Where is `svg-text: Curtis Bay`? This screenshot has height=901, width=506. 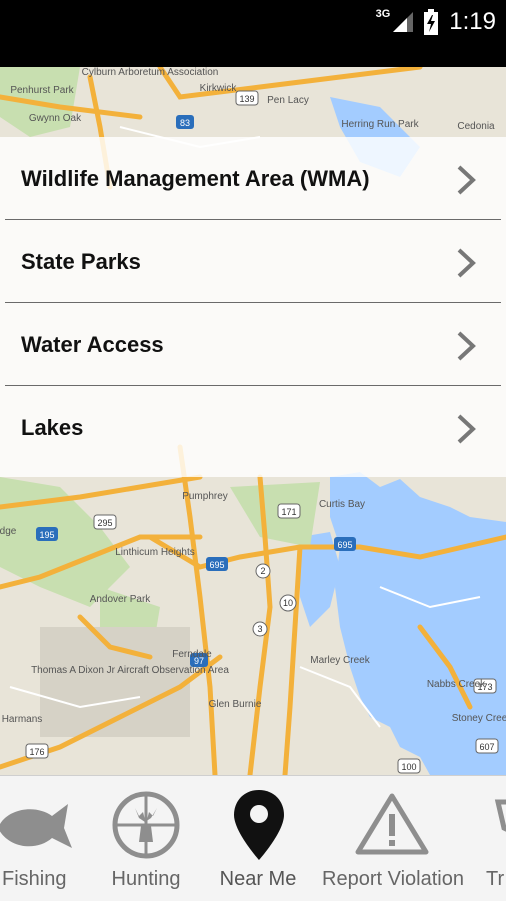
svg-text: Curtis Bay is located at coordinates (342, 504).